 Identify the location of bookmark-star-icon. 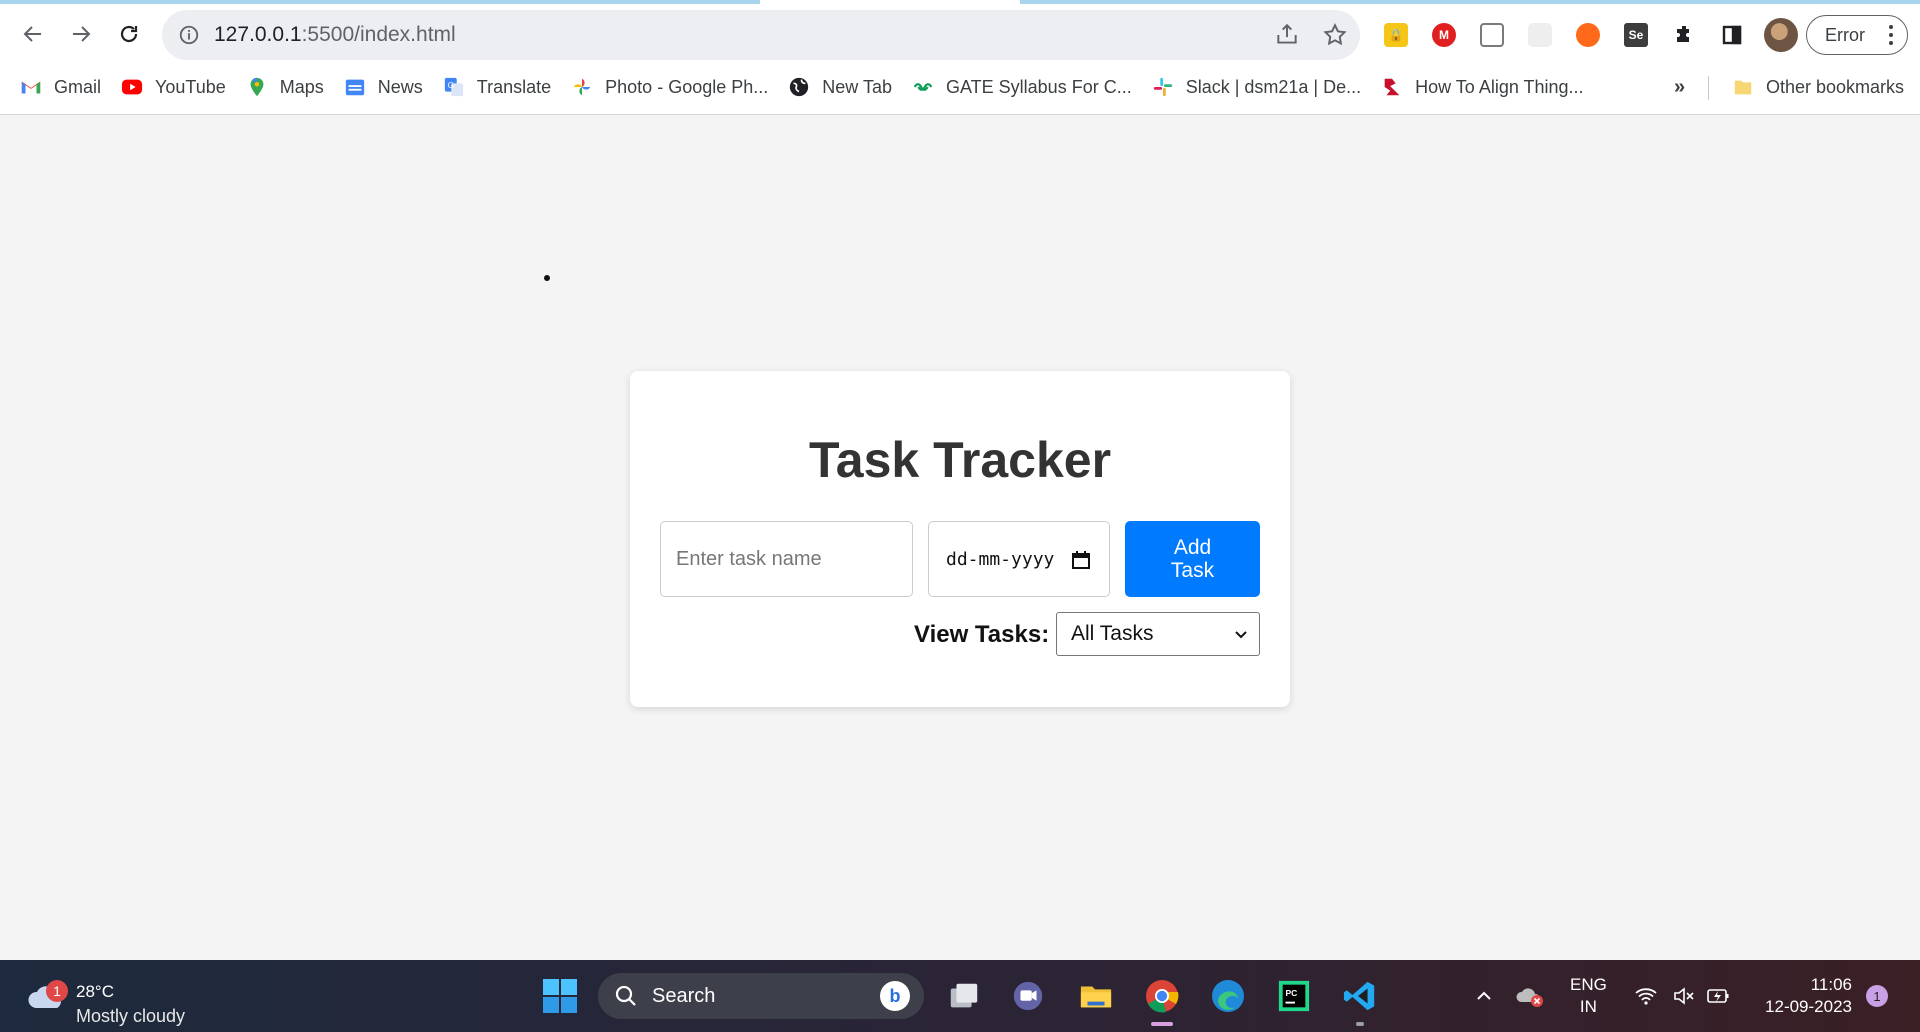
(1335, 35).